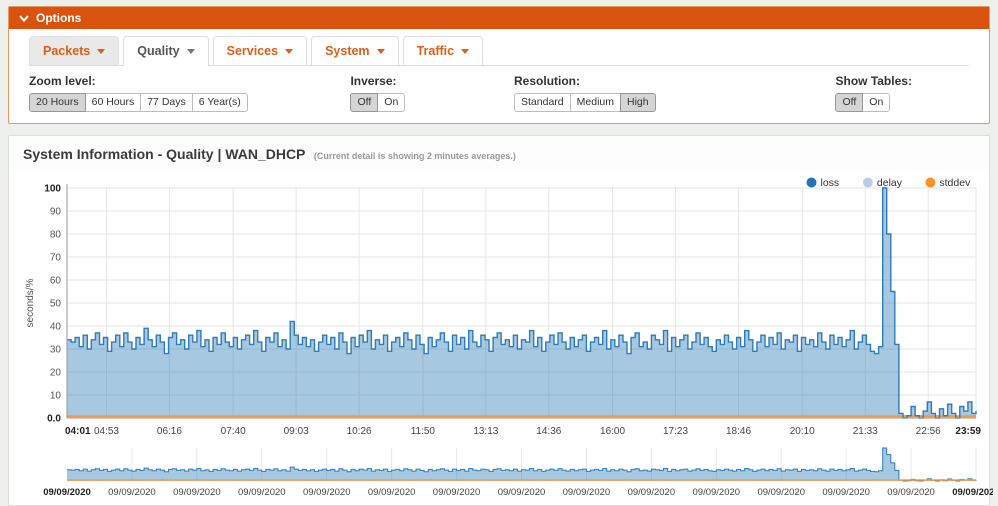  Describe the element at coordinates (423, 431) in the screenshot. I see `svg-text: 11:50` at that location.